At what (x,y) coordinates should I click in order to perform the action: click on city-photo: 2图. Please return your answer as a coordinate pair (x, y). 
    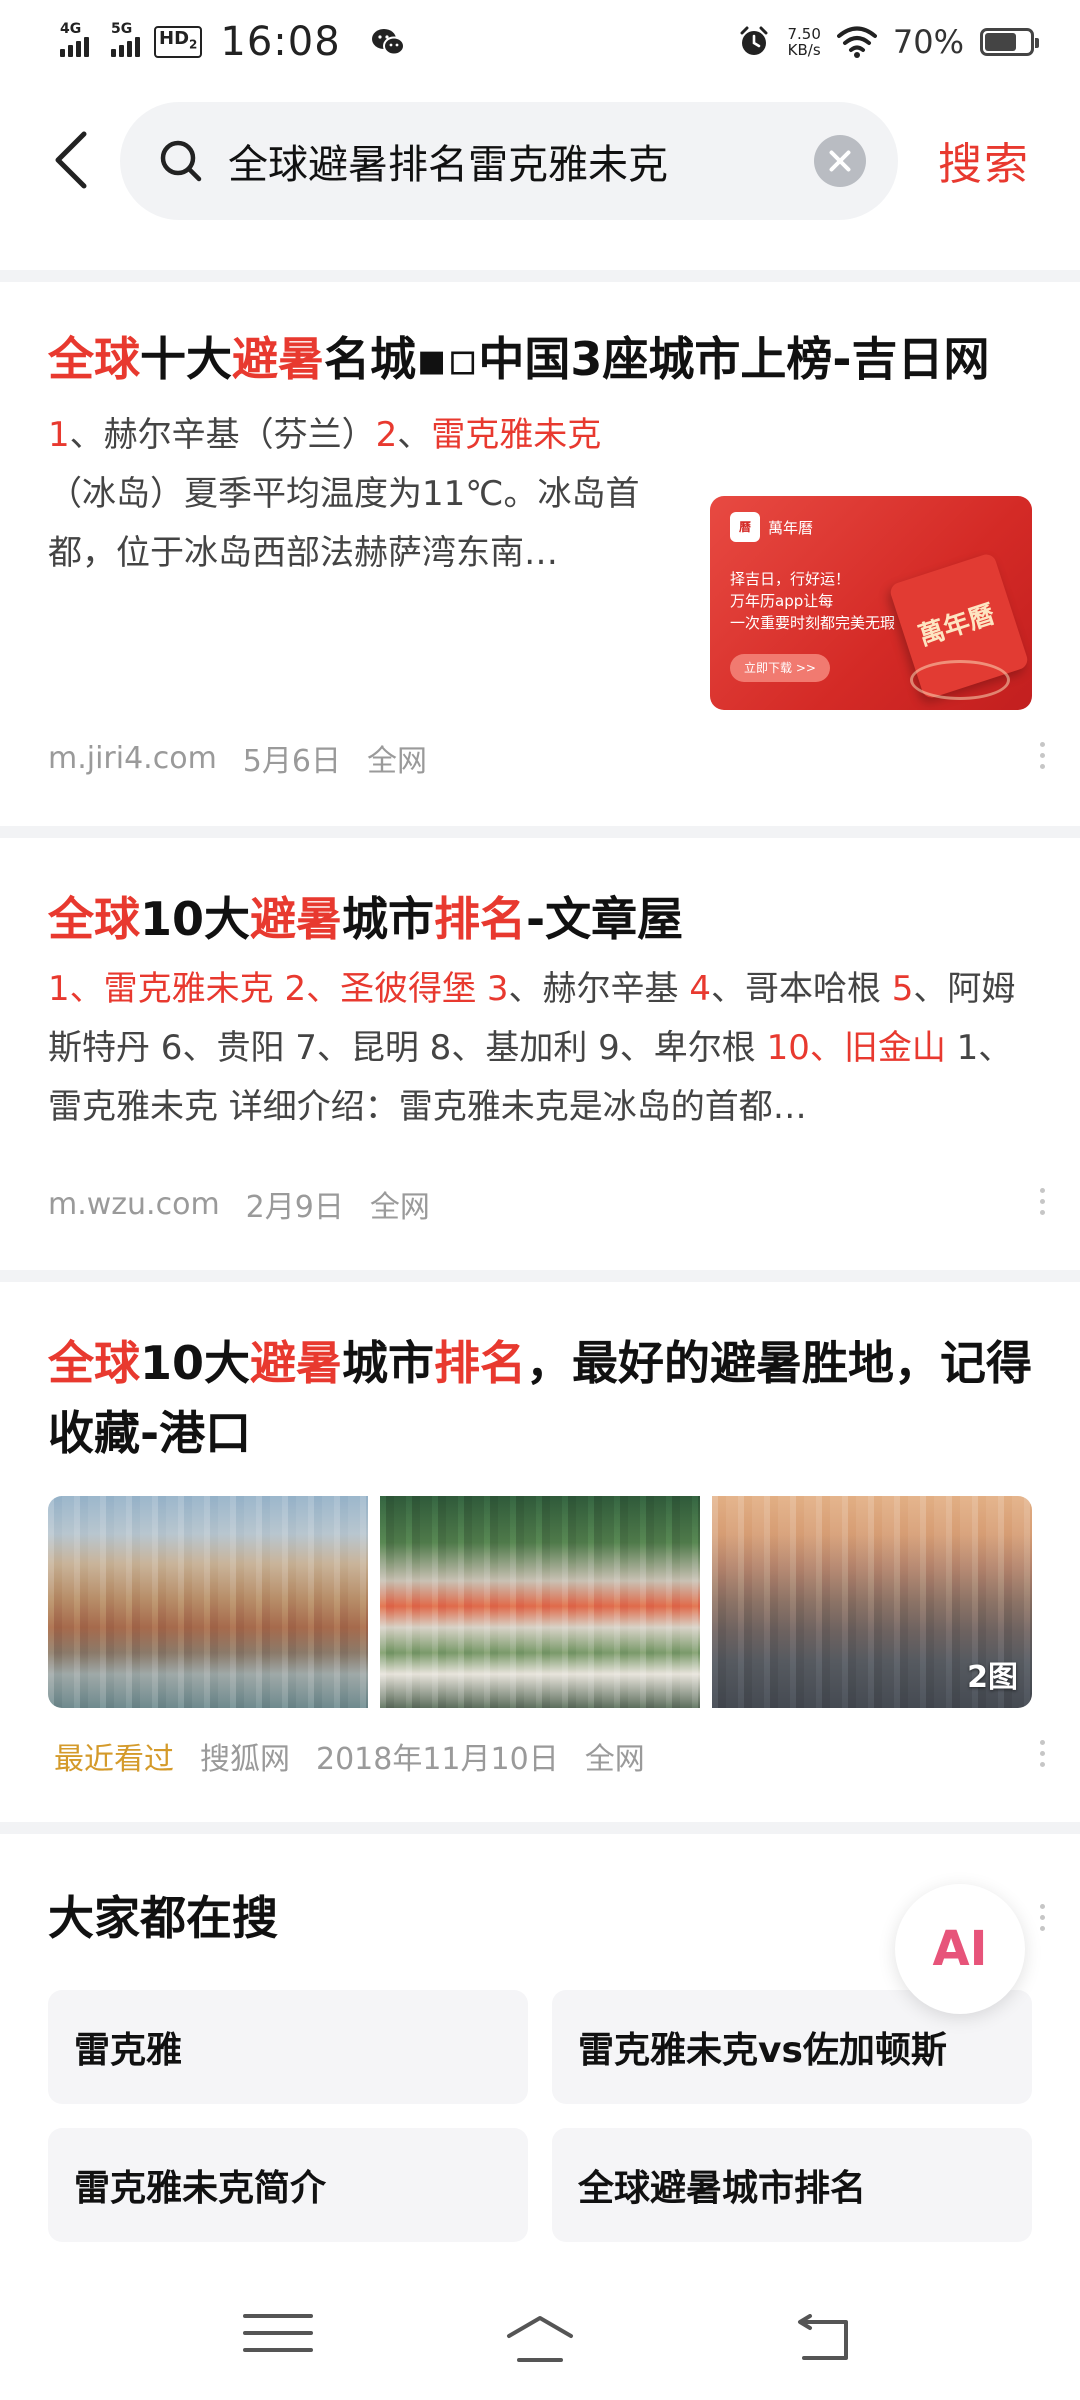
    Looking at the image, I should click on (872, 1602).